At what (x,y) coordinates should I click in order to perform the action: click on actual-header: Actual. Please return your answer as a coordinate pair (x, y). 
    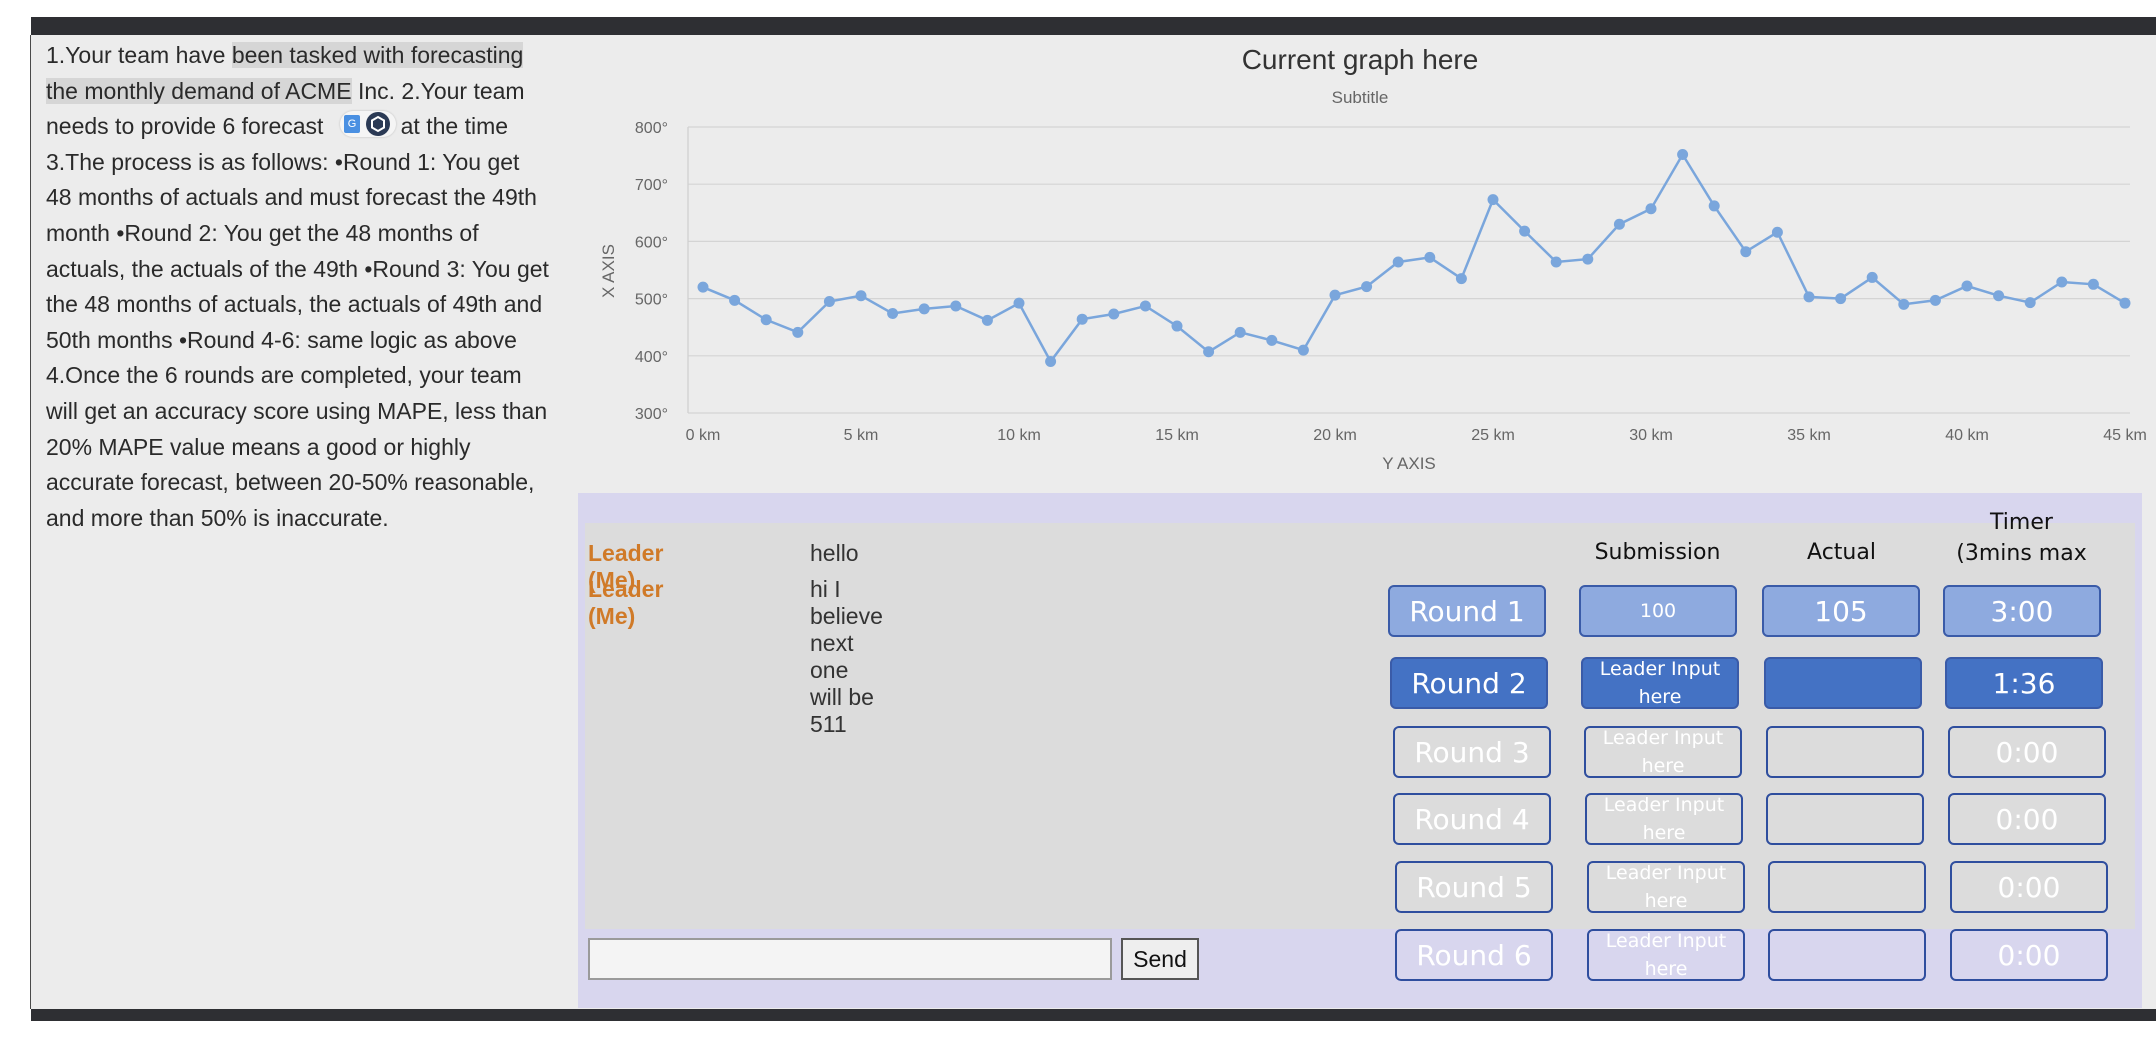
    Looking at the image, I should click on (1841, 552).